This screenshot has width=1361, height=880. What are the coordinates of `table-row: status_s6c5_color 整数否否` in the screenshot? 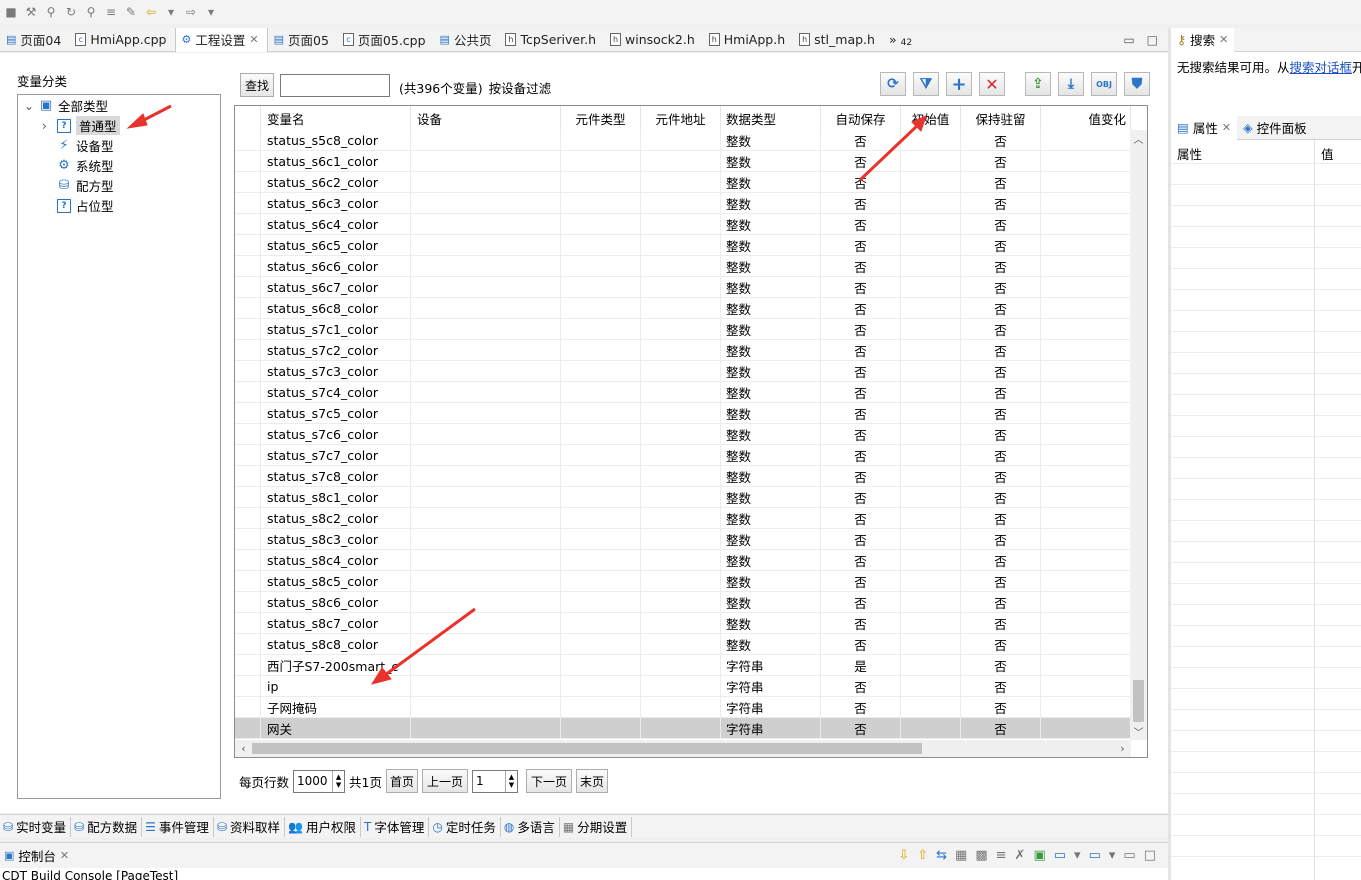 It's located at (683, 245).